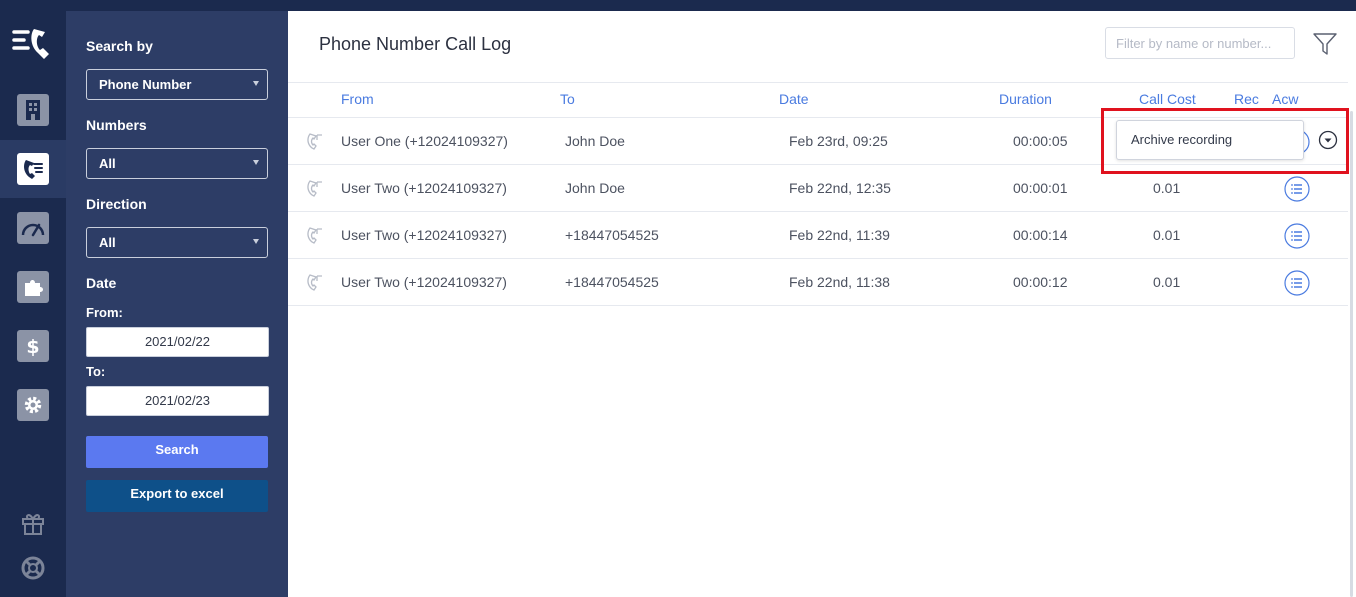 The image size is (1356, 597). What do you see at coordinates (678, 5) in the screenshot?
I see `top-bar` at bounding box center [678, 5].